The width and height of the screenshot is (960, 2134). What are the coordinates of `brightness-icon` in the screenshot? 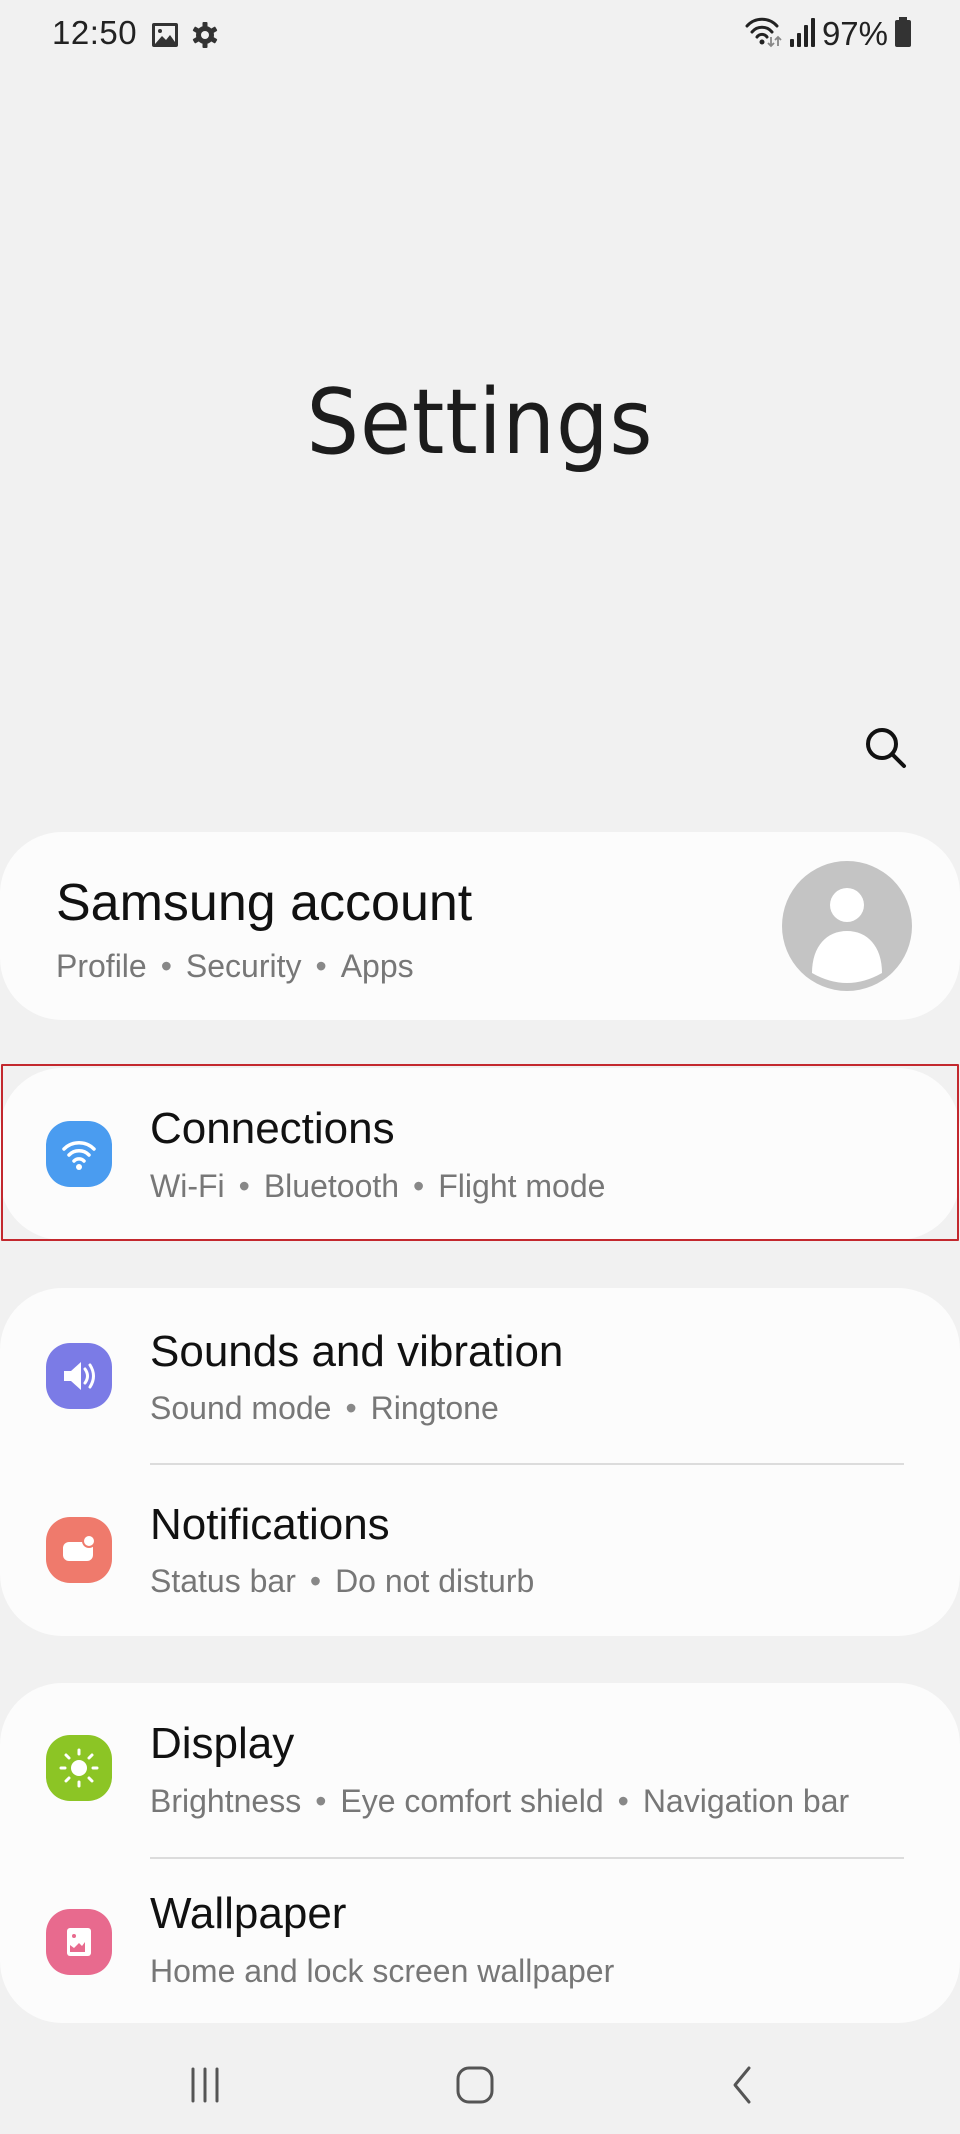 It's located at (79, 1768).